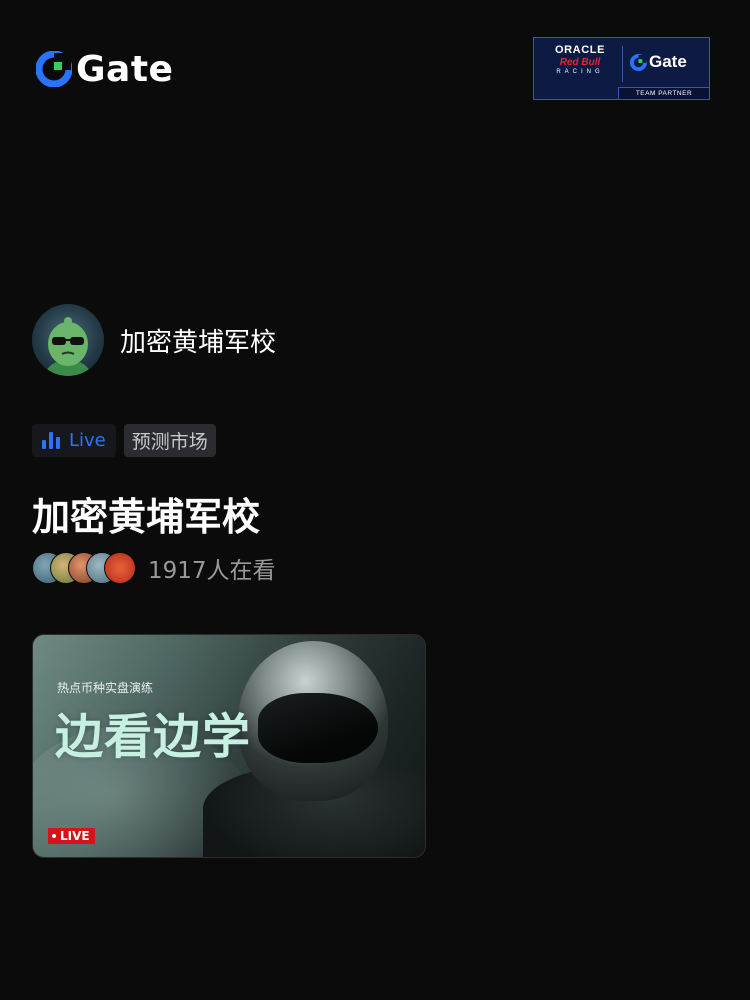 Image resolution: width=750 pixels, height=1000 pixels. Describe the element at coordinates (153, 737) in the screenshot. I see `card-headline: 边看边学` at that location.